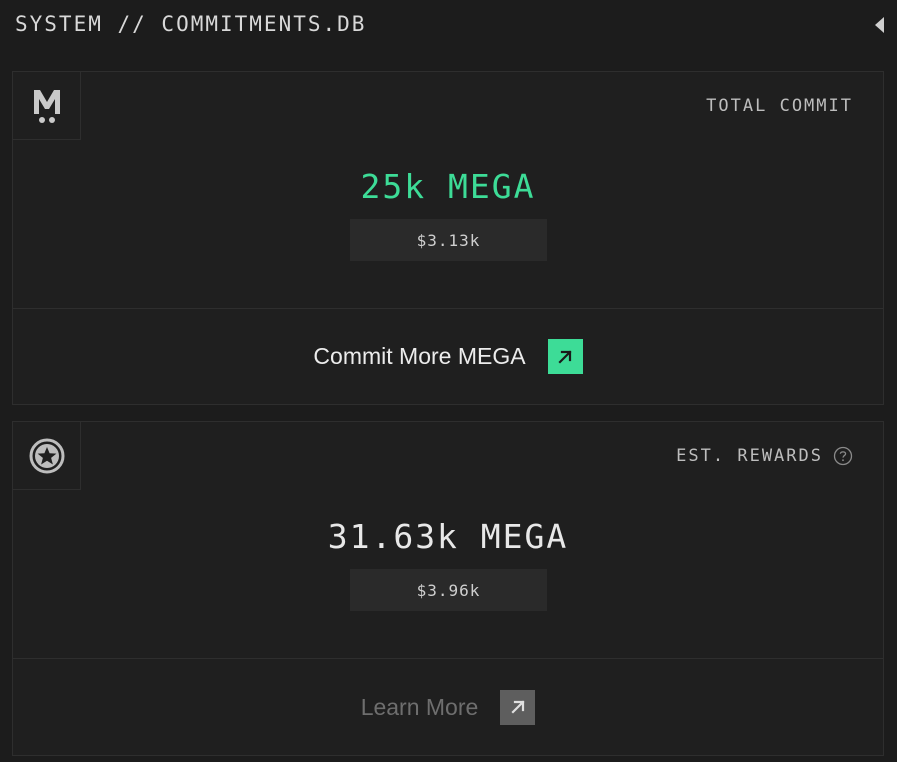 This screenshot has height=762, width=897. I want to click on total-commit-usd-value: $3.13k, so click(448, 240).